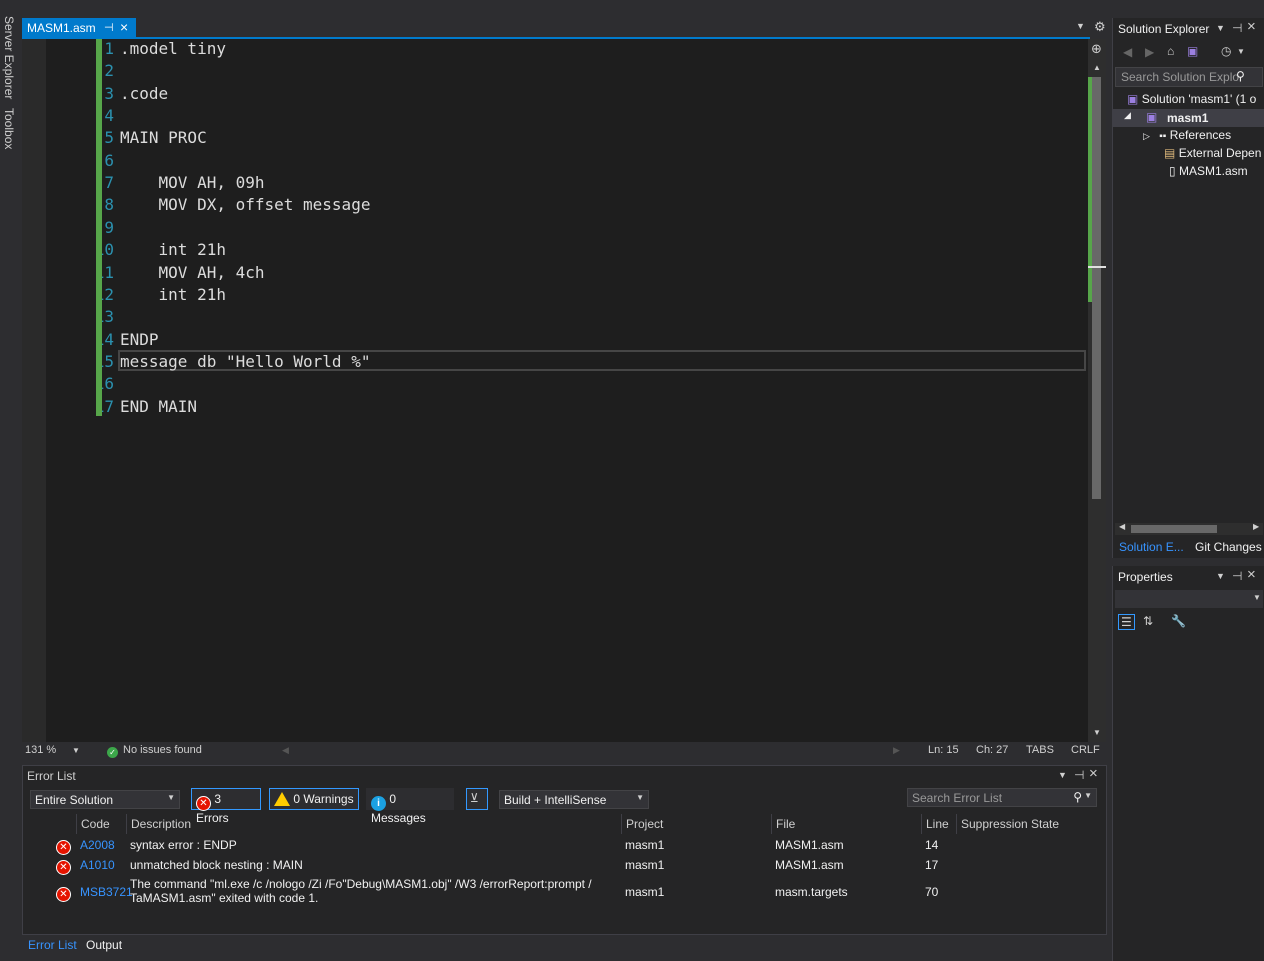 This screenshot has height=961, width=1264. I want to click on tab-error-list: Error List, so click(52, 945).